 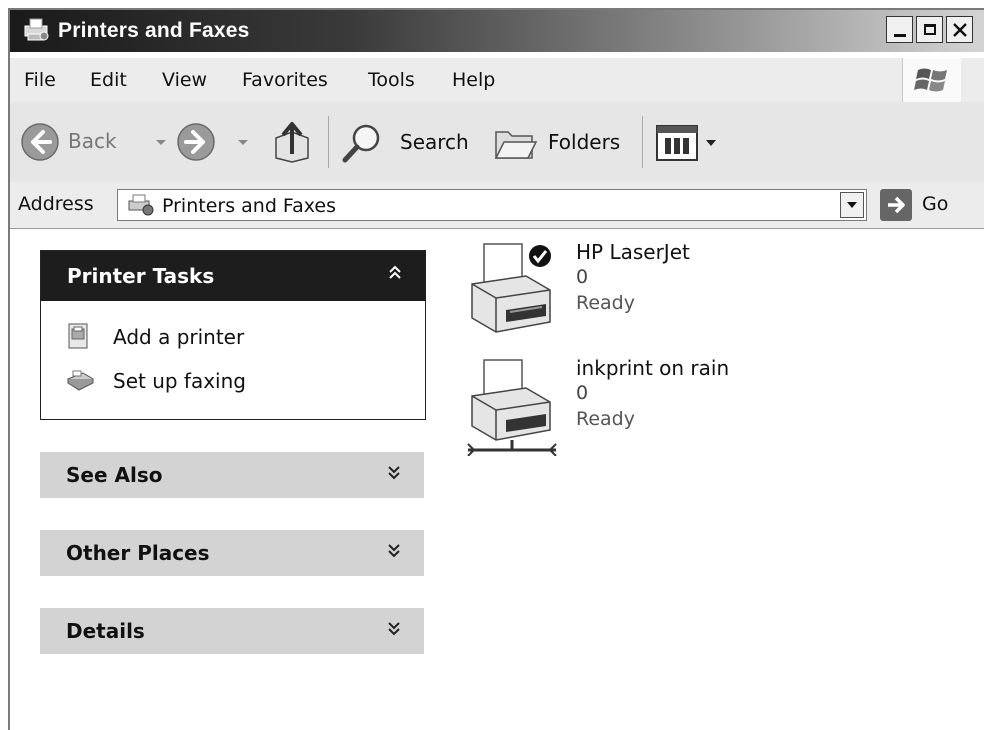 I want to click on see-also-panel: See Also, so click(x=232, y=475).